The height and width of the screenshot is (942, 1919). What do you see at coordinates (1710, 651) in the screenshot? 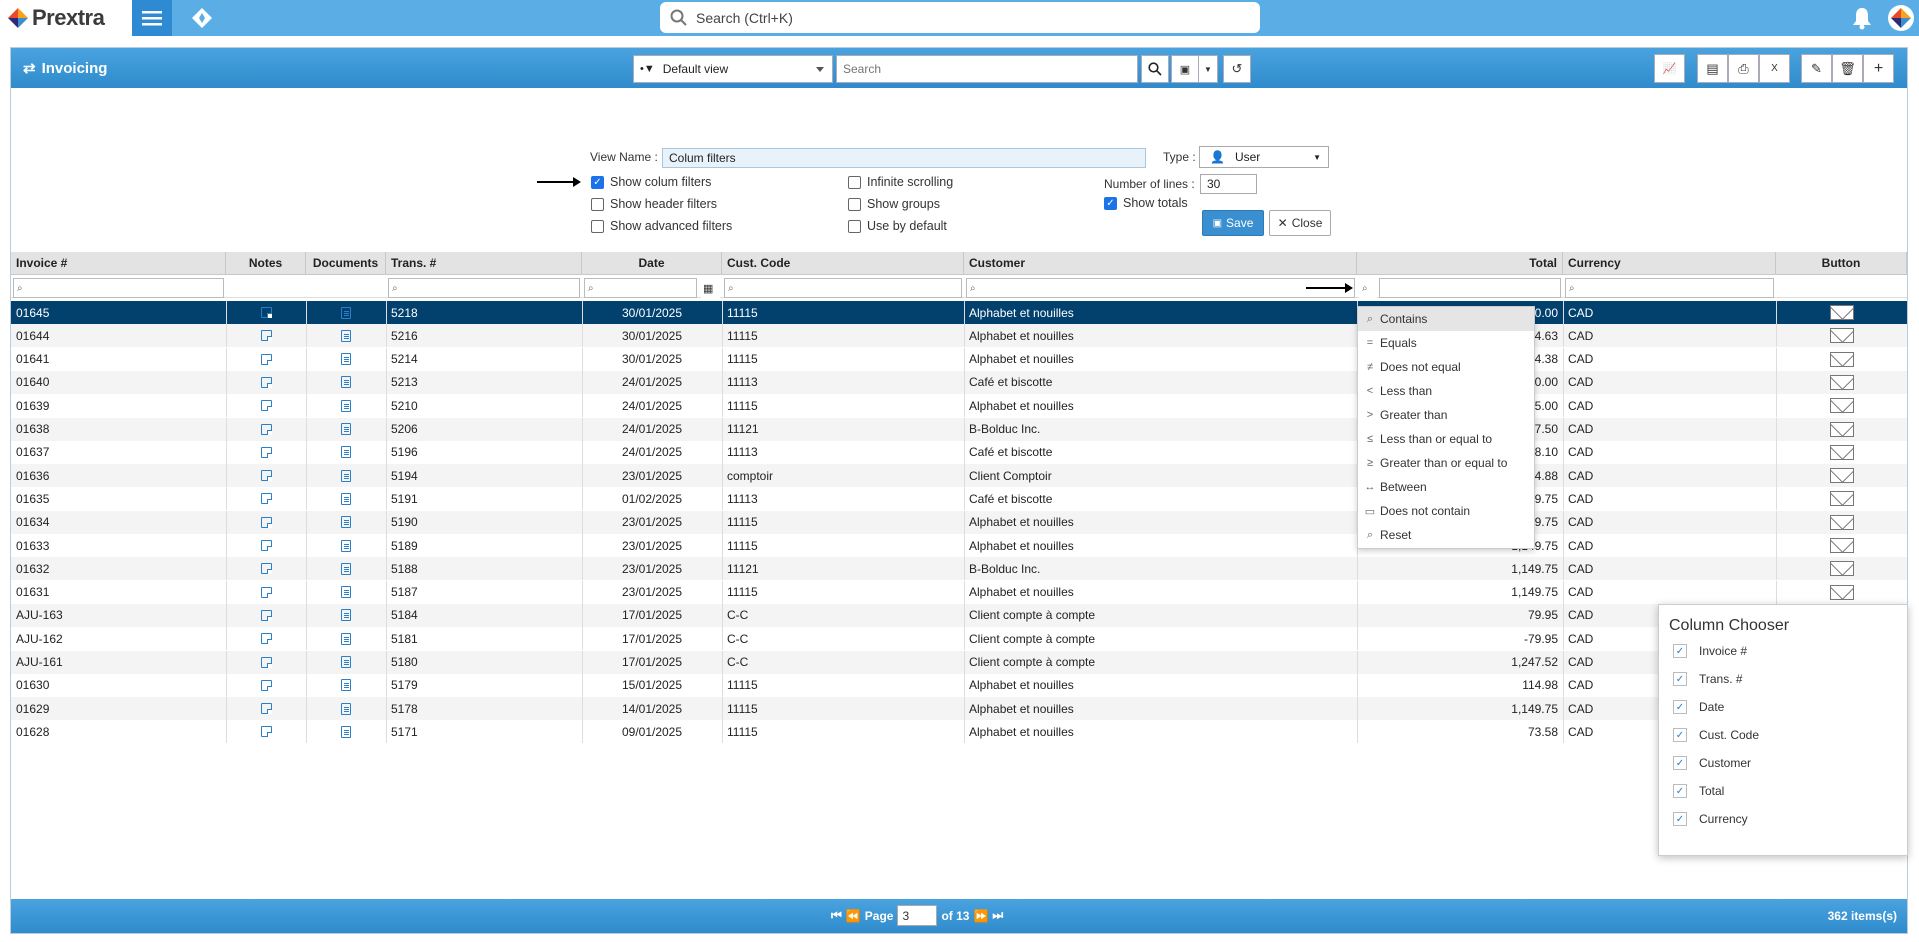
I see `column-chooser-item: ✓ Invoice #` at bounding box center [1710, 651].